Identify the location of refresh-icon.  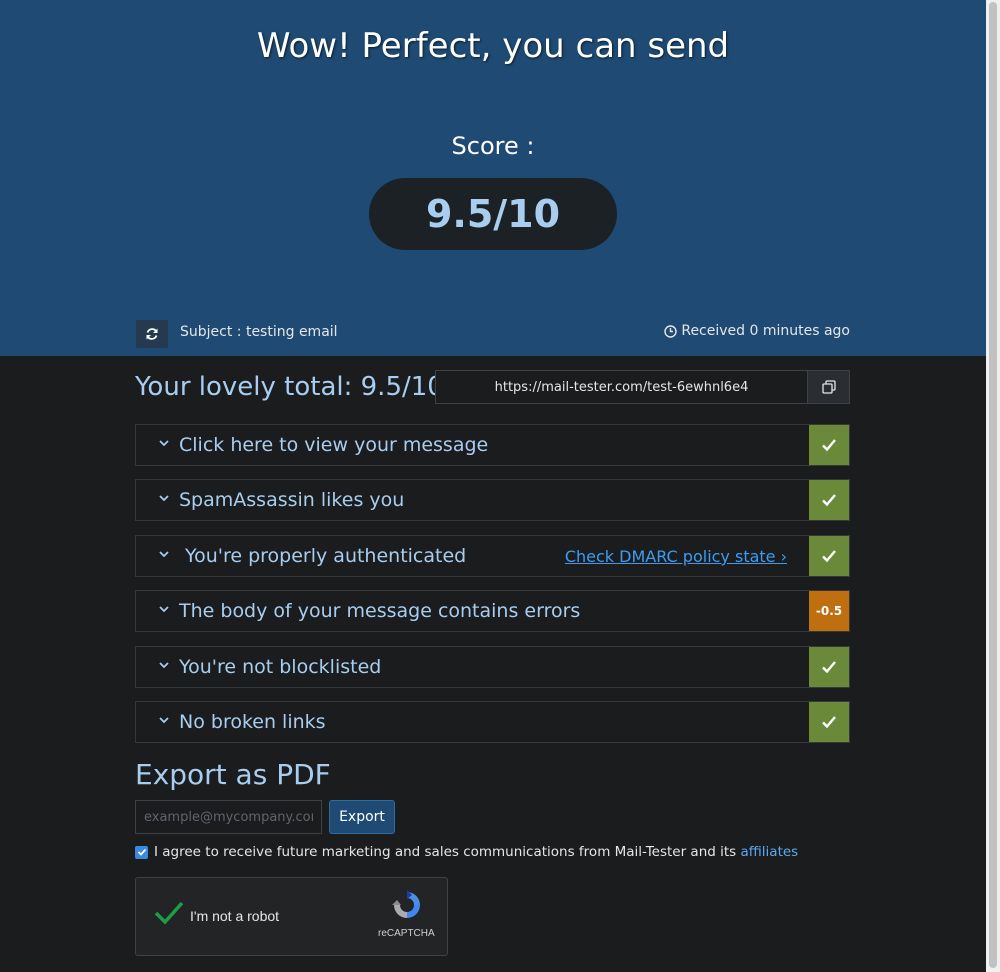
(152, 334).